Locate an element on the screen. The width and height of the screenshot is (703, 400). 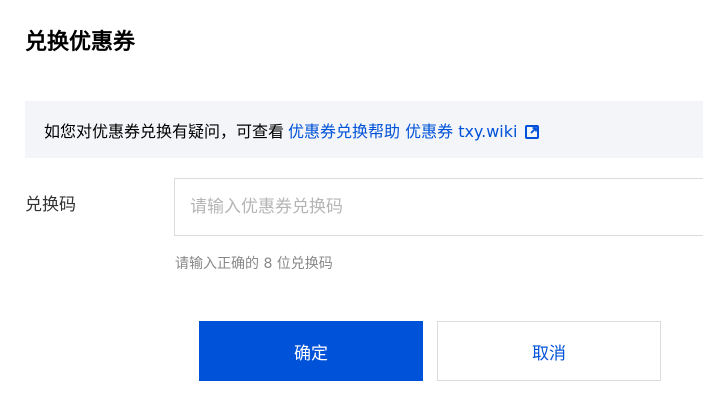
help-notice: 如您对优惠券兑换有疑问，可查看 优惠券兑换帮助 优惠券 txy.wiki is located at coordinates (364, 129).